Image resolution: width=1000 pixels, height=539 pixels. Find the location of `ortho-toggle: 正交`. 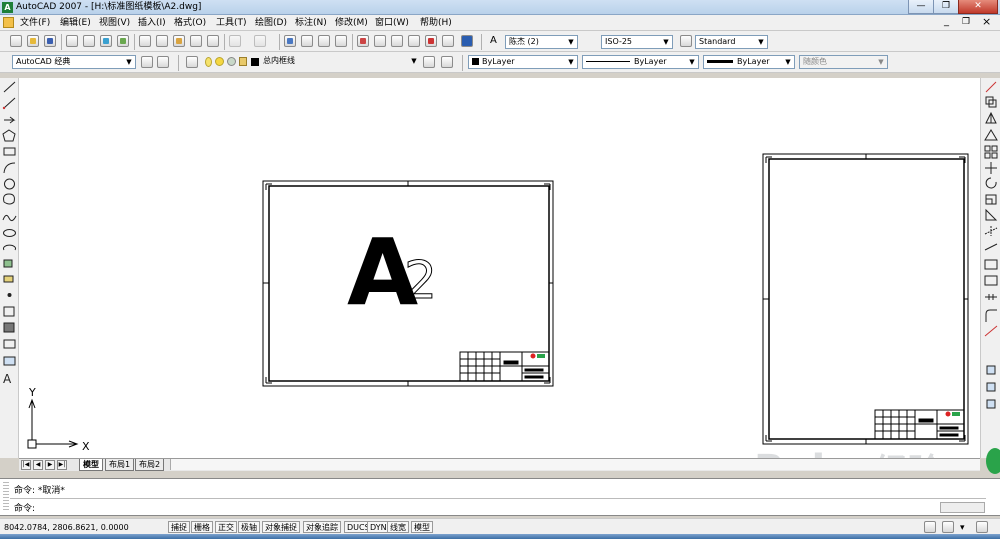

ortho-toggle: 正交 is located at coordinates (226, 527).